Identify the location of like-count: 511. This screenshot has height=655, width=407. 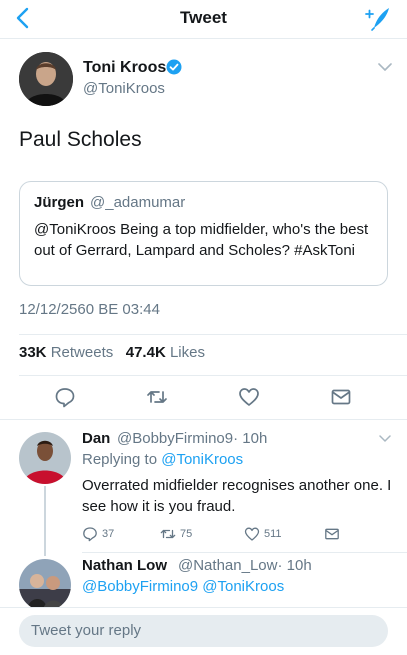
(273, 534).